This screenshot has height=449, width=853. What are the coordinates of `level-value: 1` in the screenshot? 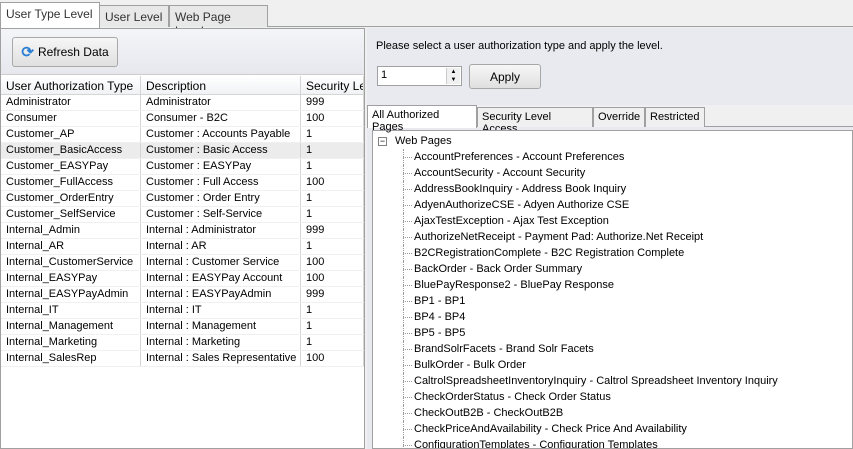 It's located at (384, 75).